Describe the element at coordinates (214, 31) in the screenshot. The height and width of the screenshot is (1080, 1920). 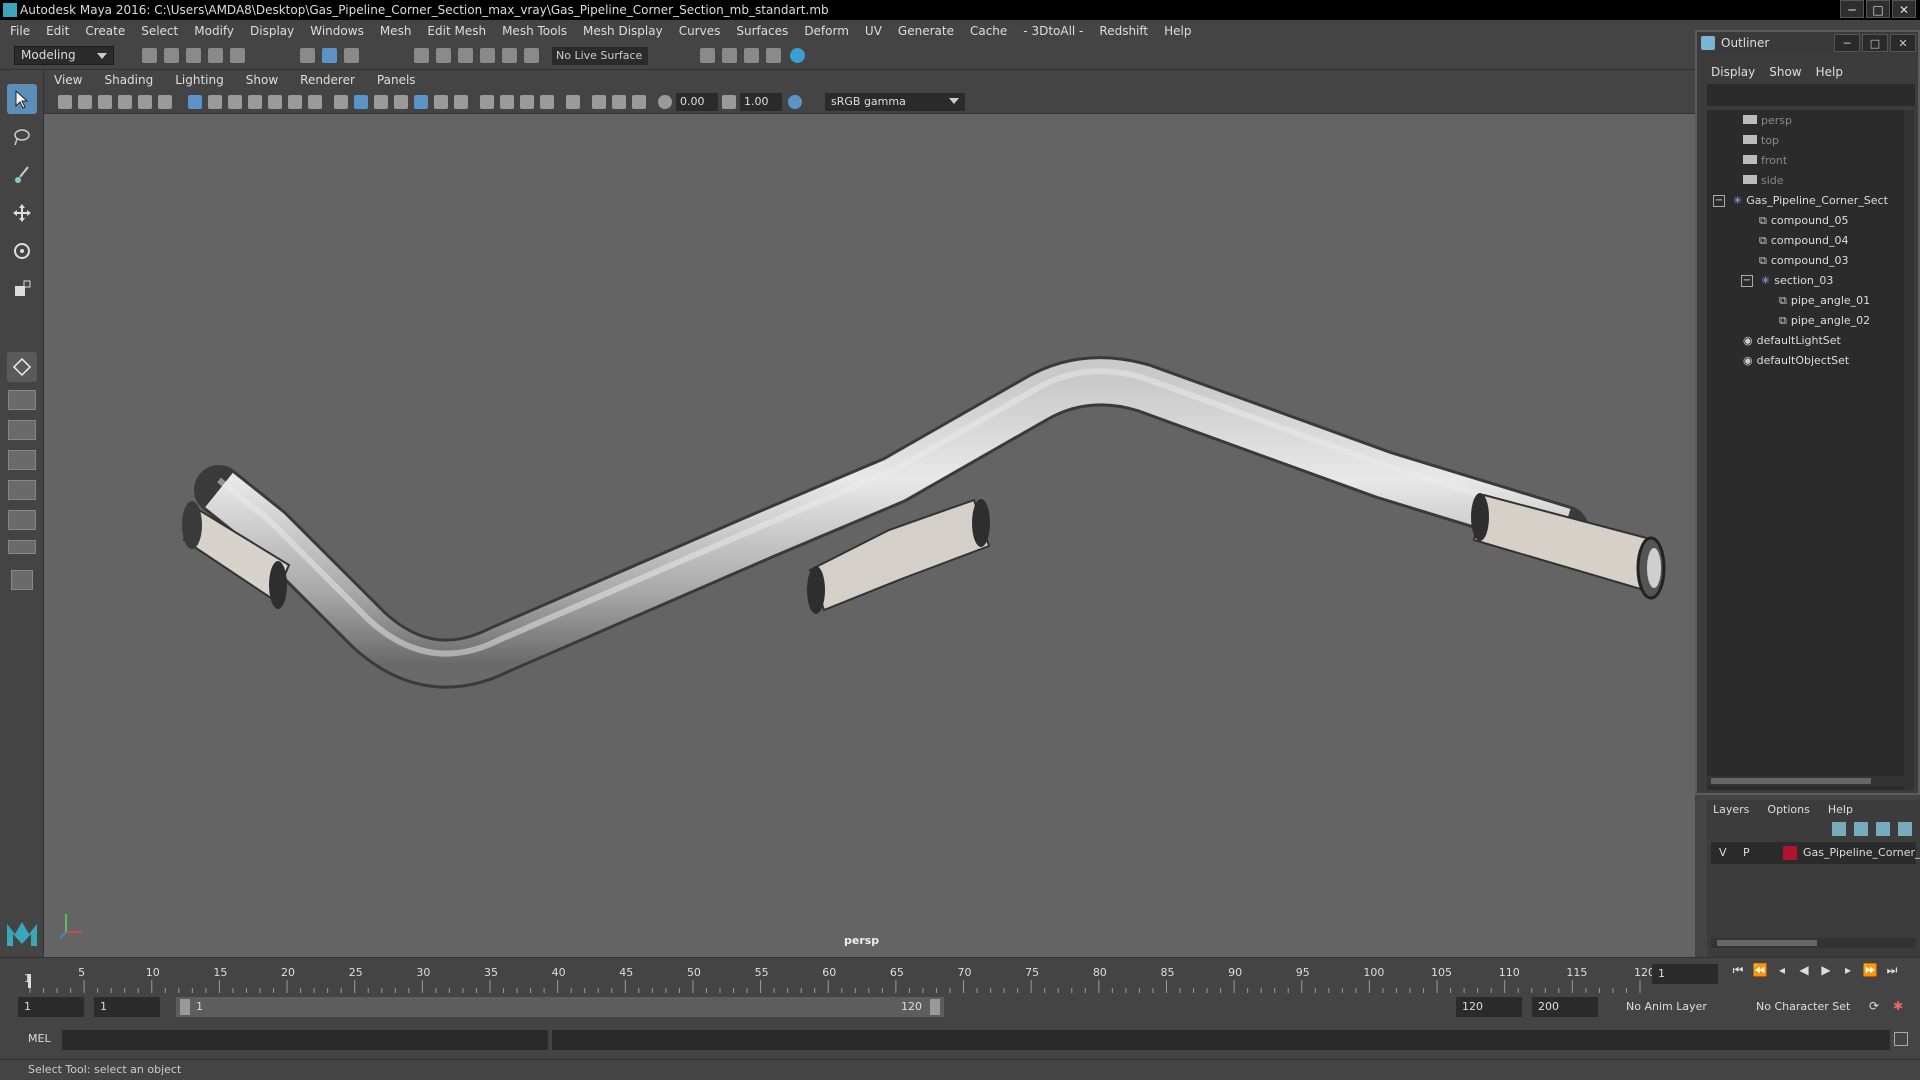
I see `menu-modify: Modify` at that location.